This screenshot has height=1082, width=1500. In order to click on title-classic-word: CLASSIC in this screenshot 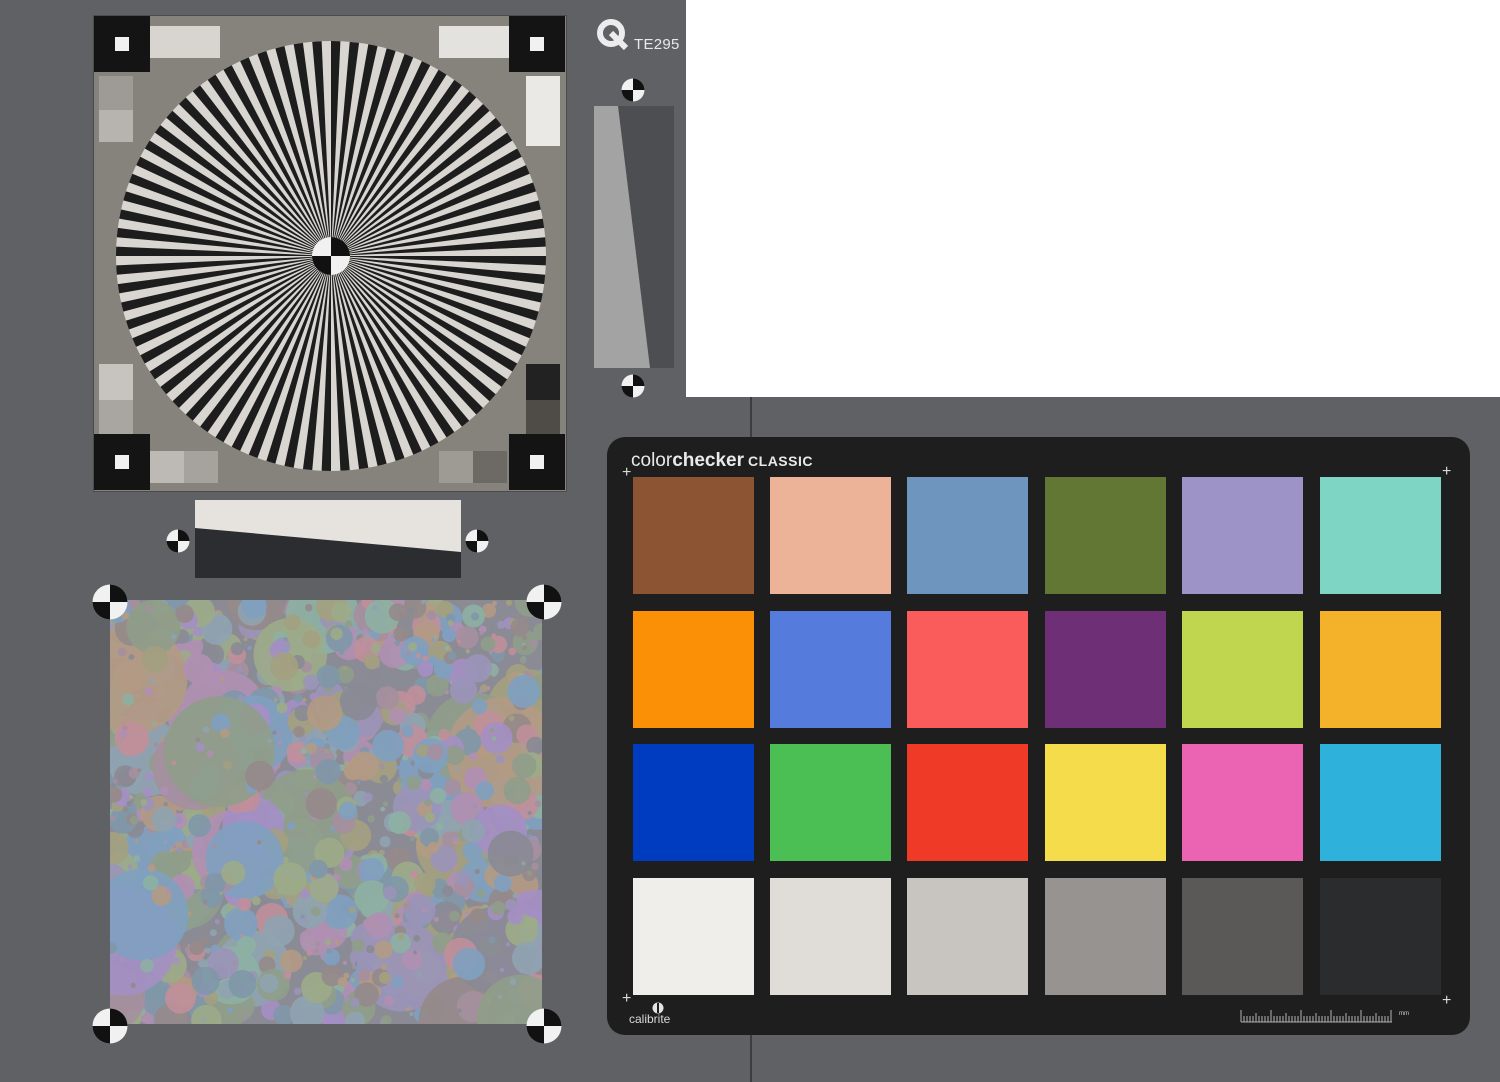, I will do `click(780, 461)`.